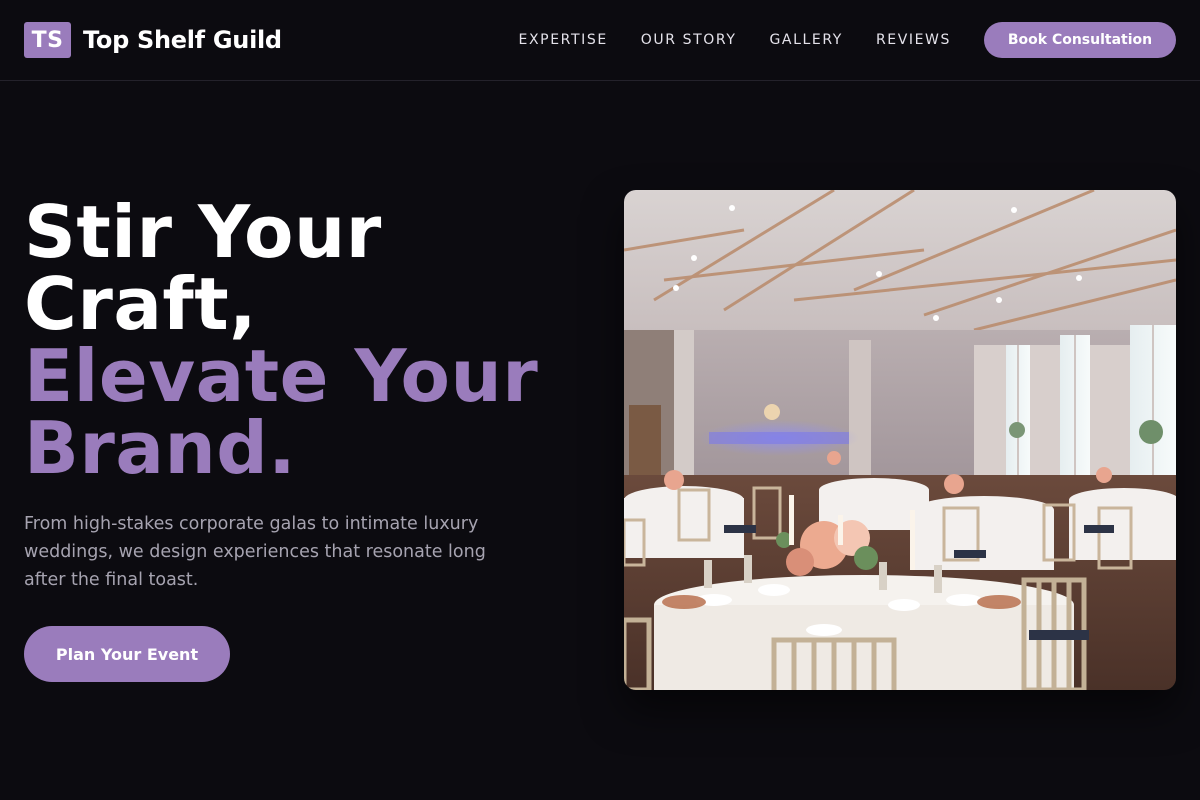 Image resolution: width=1200 pixels, height=800 pixels. Describe the element at coordinates (141, 304) in the screenshot. I see `hero-title-line: Craft,` at that location.